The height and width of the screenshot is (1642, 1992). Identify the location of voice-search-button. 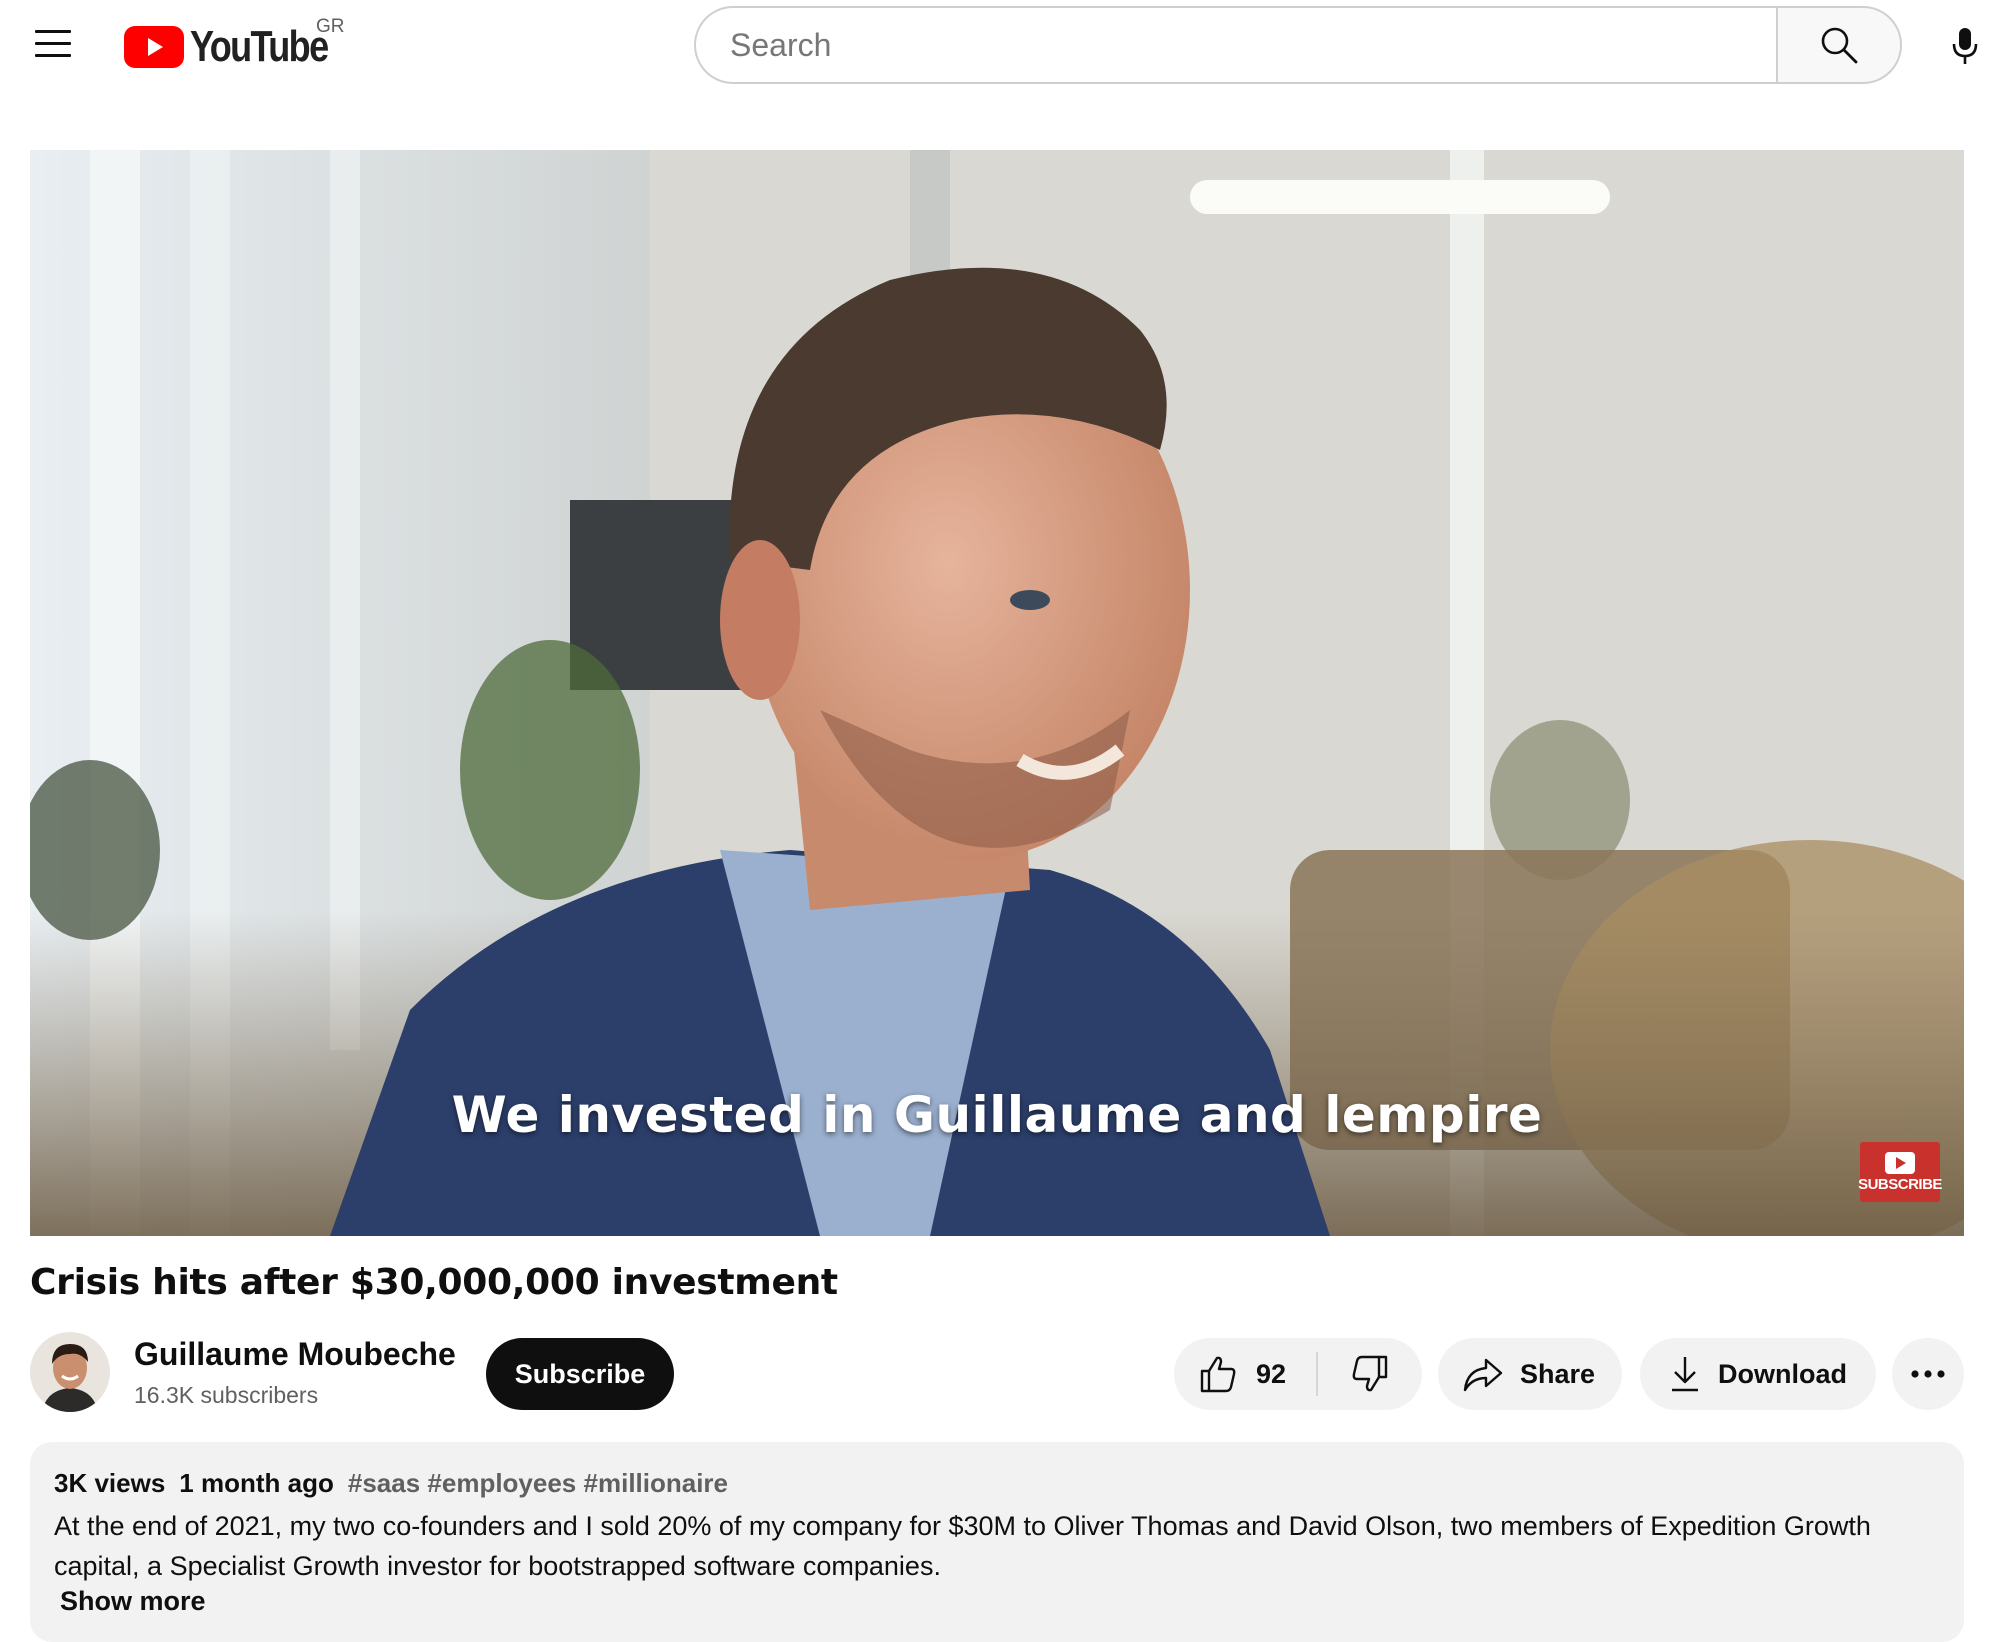
(1965, 46).